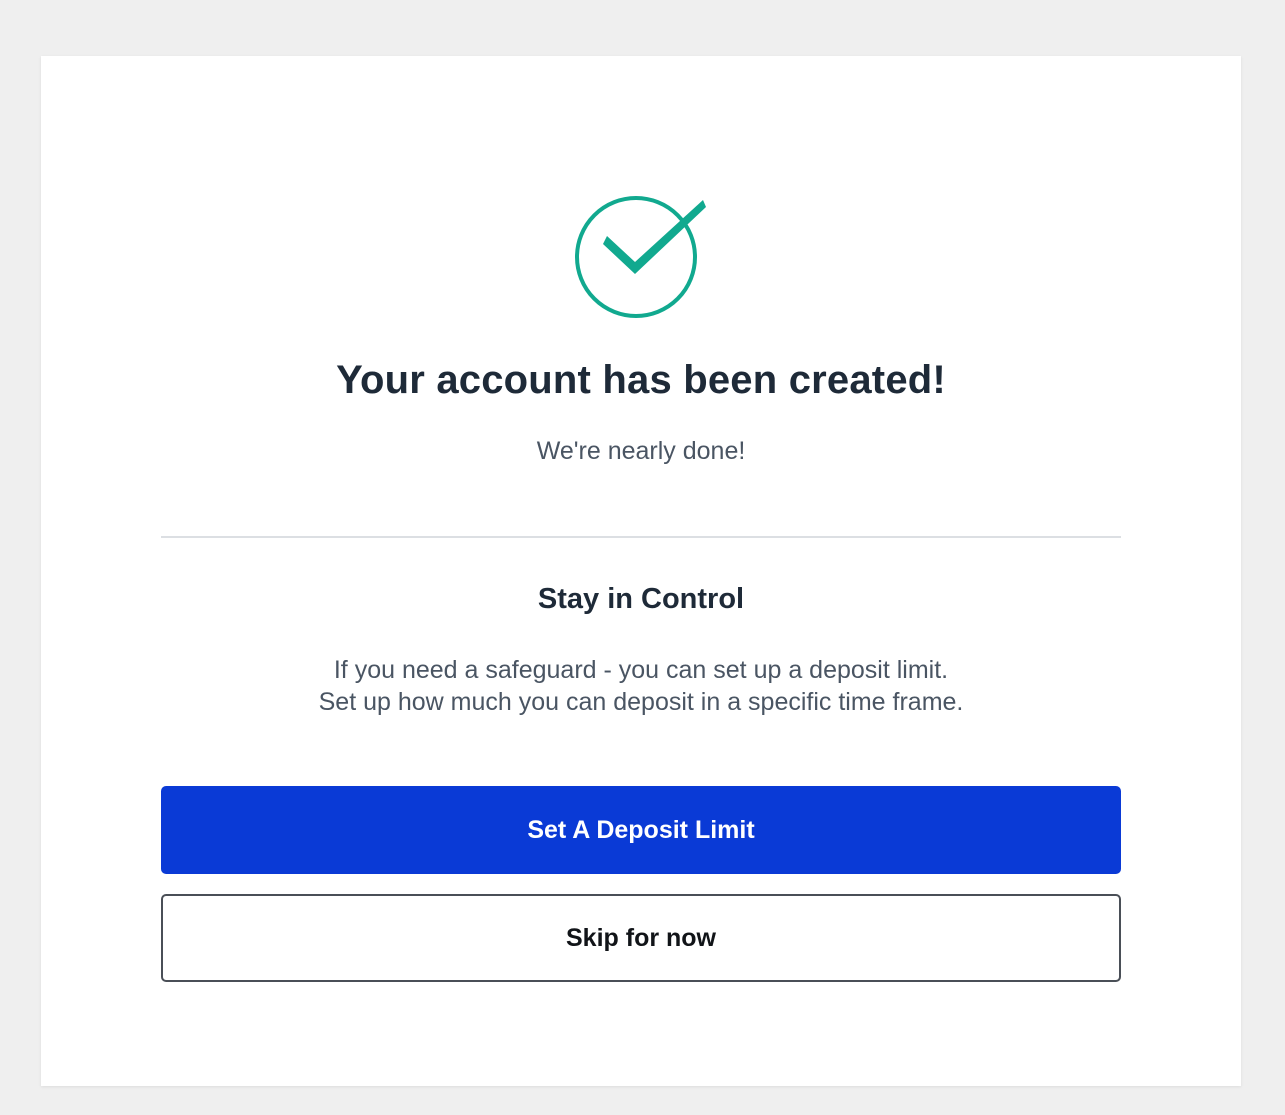 The height and width of the screenshot is (1115, 1285). I want to click on page-subtitle: We're nearly done!, so click(641, 451).